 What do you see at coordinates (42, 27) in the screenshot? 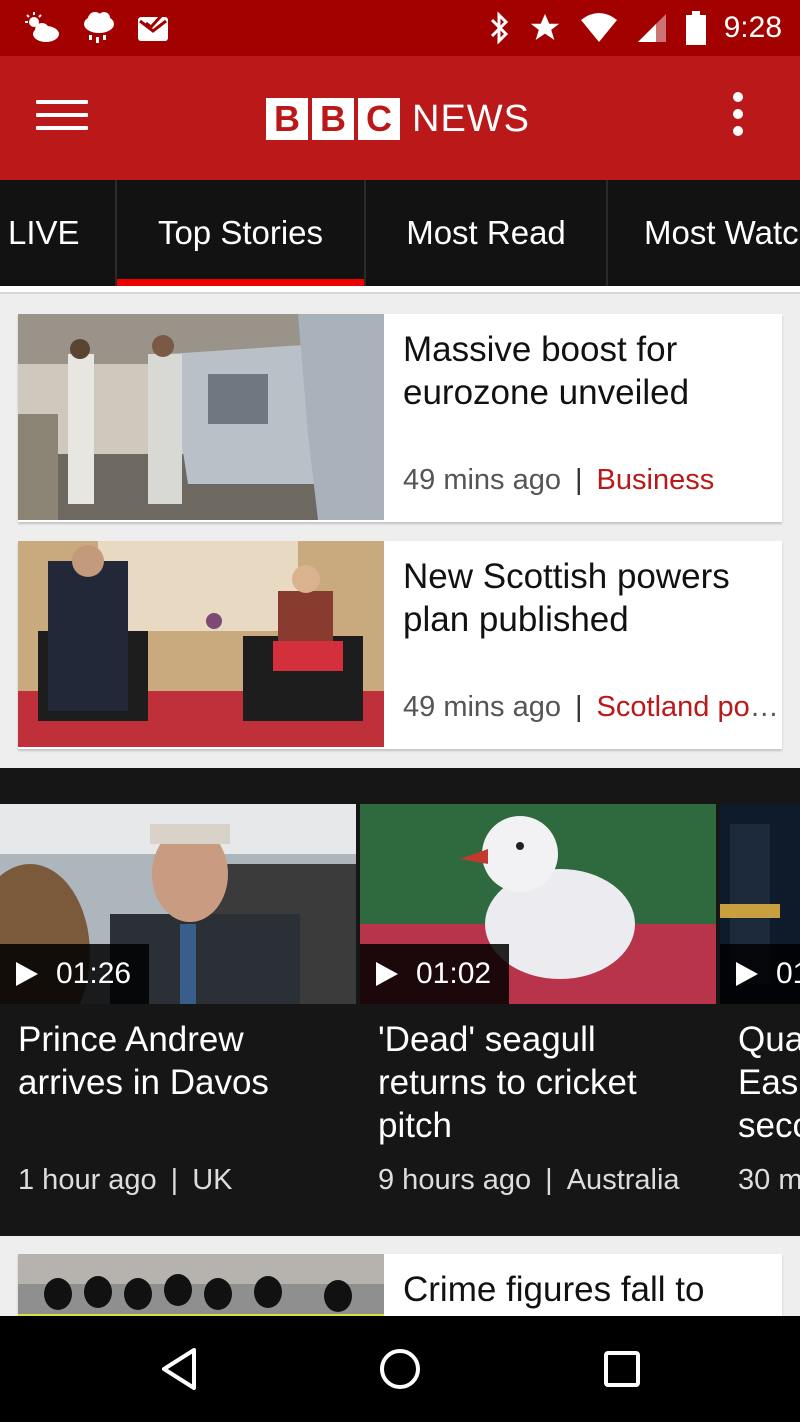
I see `weather-icon` at bounding box center [42, 27].